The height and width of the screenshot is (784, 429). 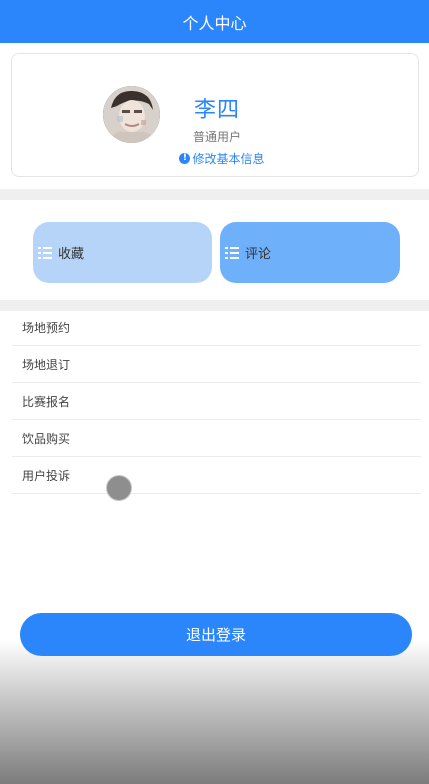 I want to click on logout-label: 退出登录, so click(x=215, y=635).